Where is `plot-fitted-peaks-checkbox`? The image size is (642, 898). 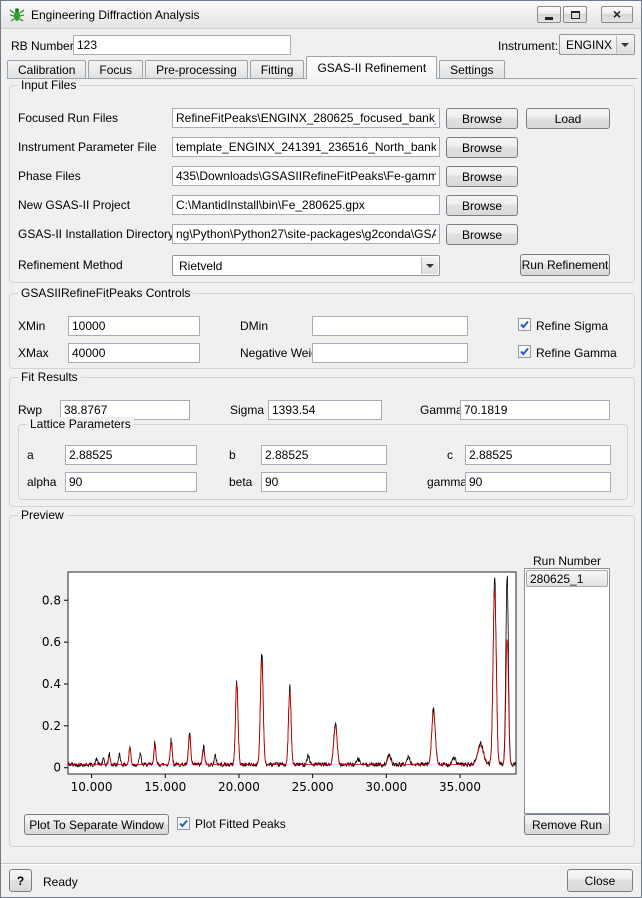
plot-fitted-peaks-checkbox is located at coordinates (183, 823).